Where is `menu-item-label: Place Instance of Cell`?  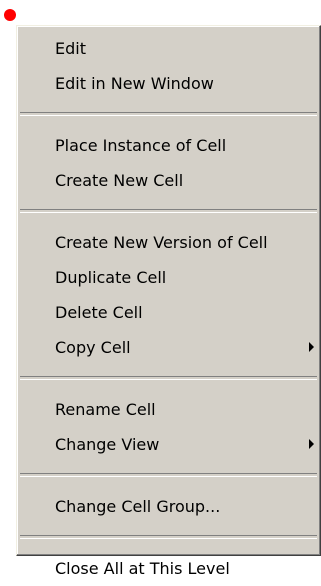
menu-item-label: Place Instance of Cell is located at coordinates (141, 145).